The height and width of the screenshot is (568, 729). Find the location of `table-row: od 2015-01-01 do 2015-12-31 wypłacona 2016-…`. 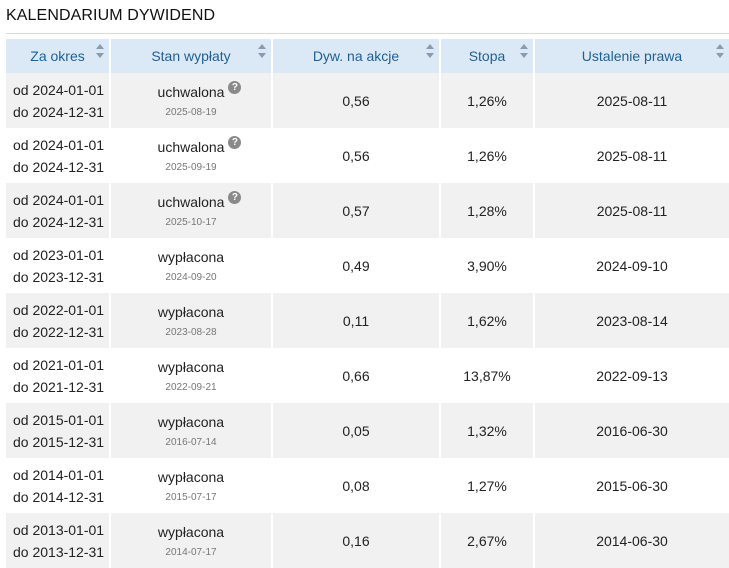

table-row: od 2015-01-01 do 2015-12-31 wypłacona 2016-… is located at coordinates (367, 430).